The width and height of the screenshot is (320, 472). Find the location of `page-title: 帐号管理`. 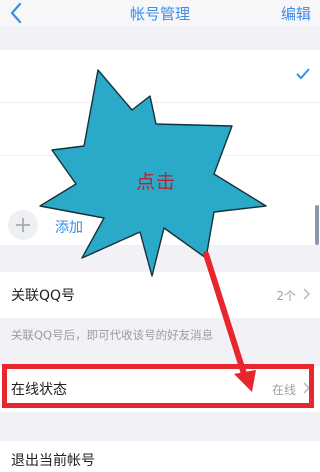

page-title: 帐号管理 is located at coordinates (159, 14).